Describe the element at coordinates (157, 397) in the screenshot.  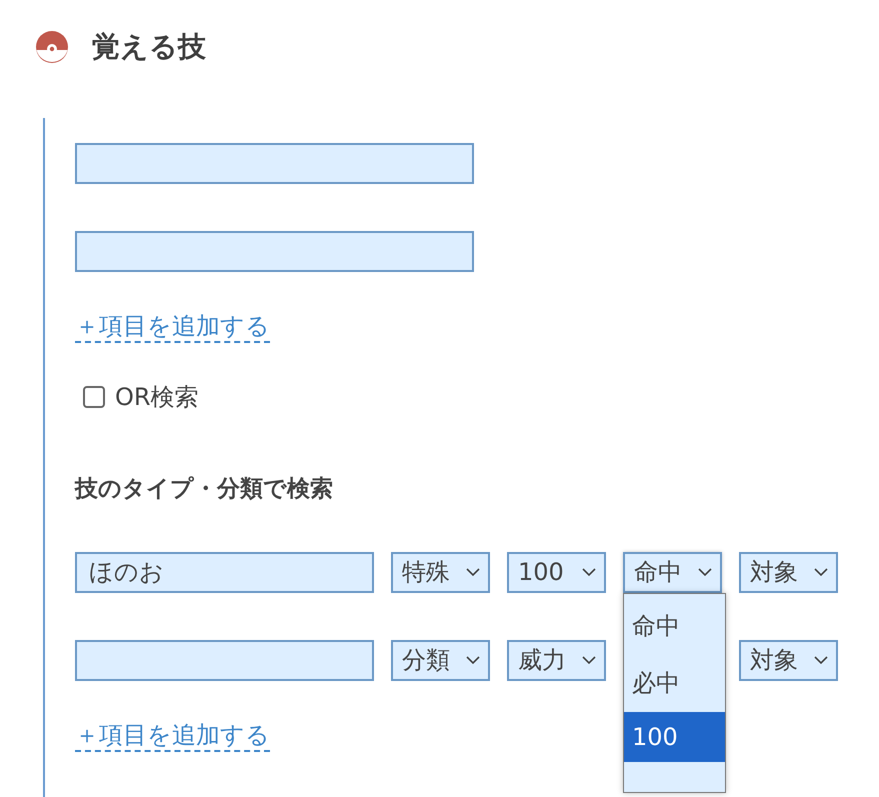
I see `checkbox-label: OR検索` at that location.